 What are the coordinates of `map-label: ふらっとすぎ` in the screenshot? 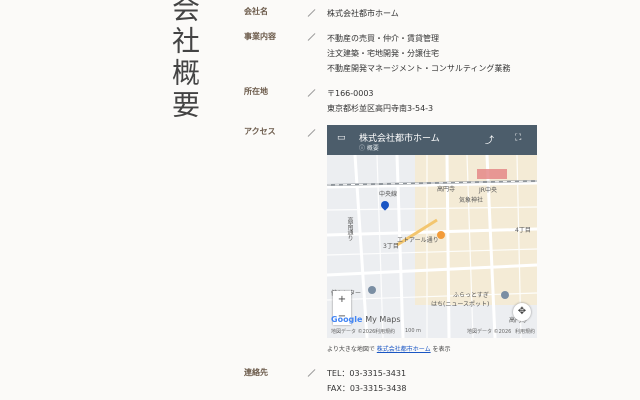 It's located at (471, 295).